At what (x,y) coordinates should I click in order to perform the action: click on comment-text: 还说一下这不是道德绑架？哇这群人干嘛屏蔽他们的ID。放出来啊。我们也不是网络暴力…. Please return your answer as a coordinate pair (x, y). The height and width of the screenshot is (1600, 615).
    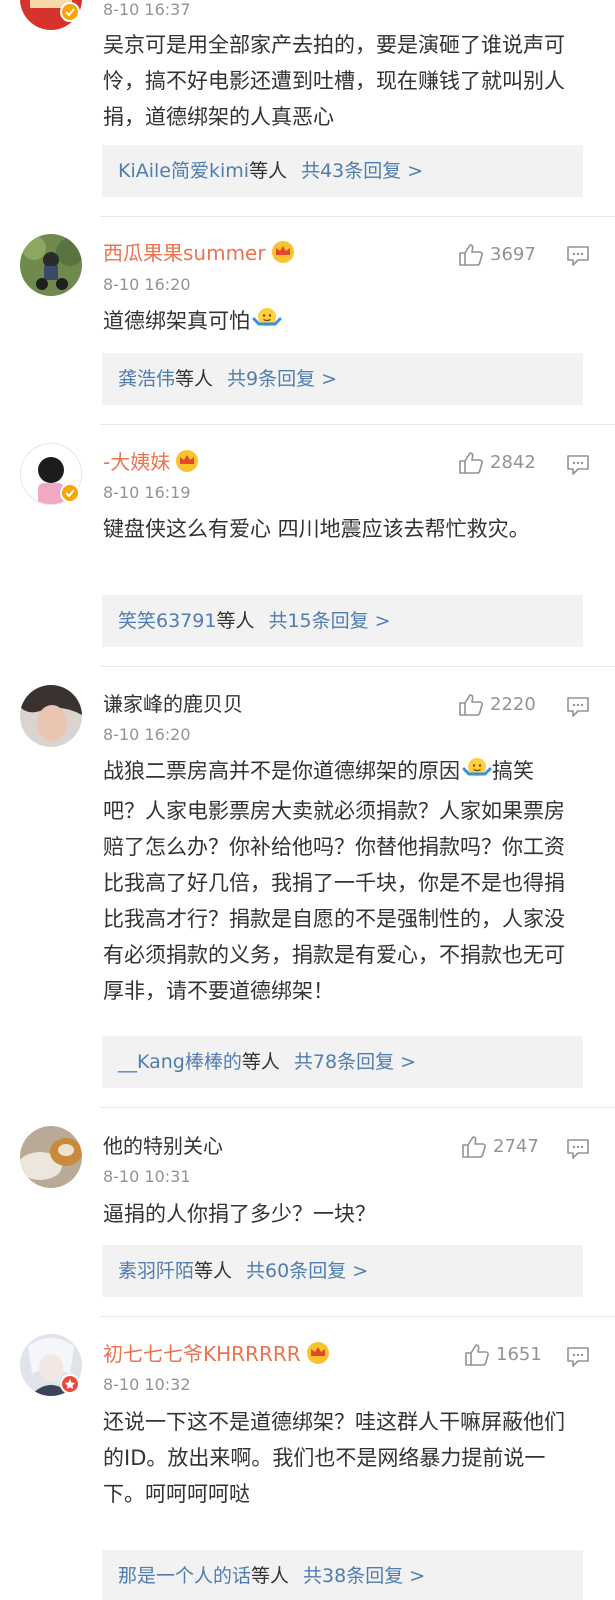
    Looking at the image, I should click on (334, 1458).